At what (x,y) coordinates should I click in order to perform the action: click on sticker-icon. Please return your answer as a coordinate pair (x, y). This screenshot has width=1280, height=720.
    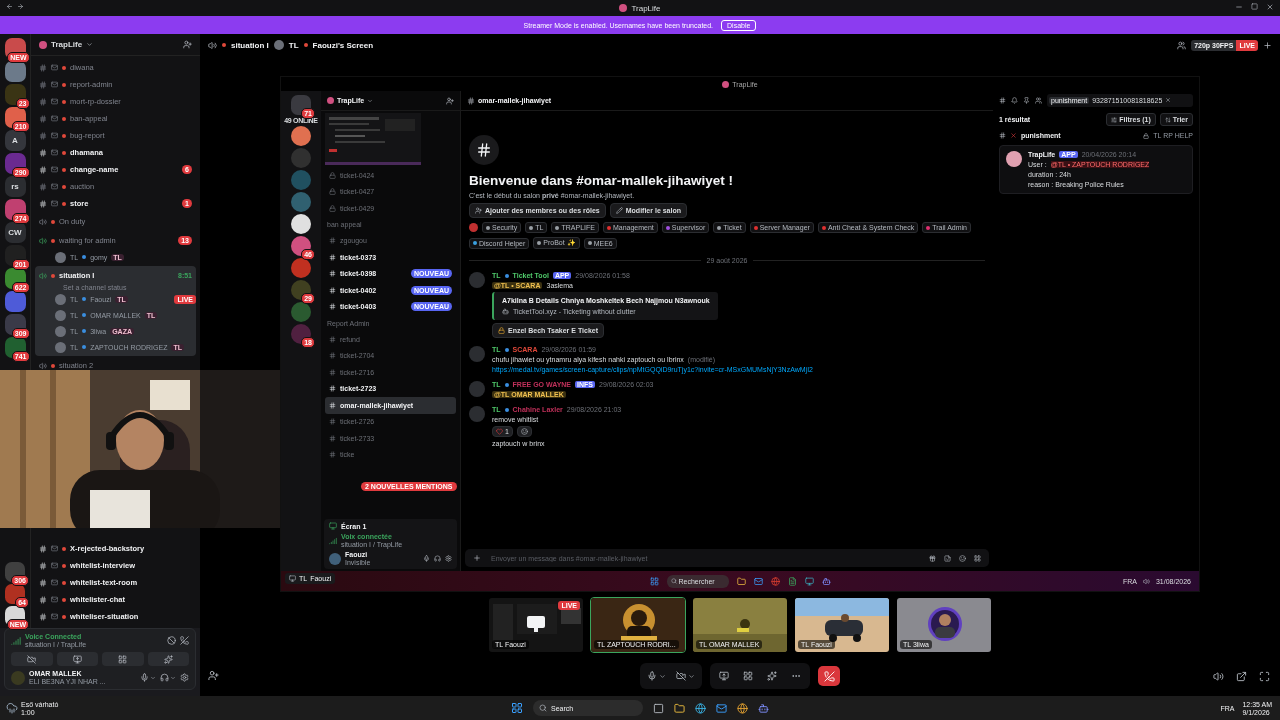
    Looking at the image, I should click on (947, 558).